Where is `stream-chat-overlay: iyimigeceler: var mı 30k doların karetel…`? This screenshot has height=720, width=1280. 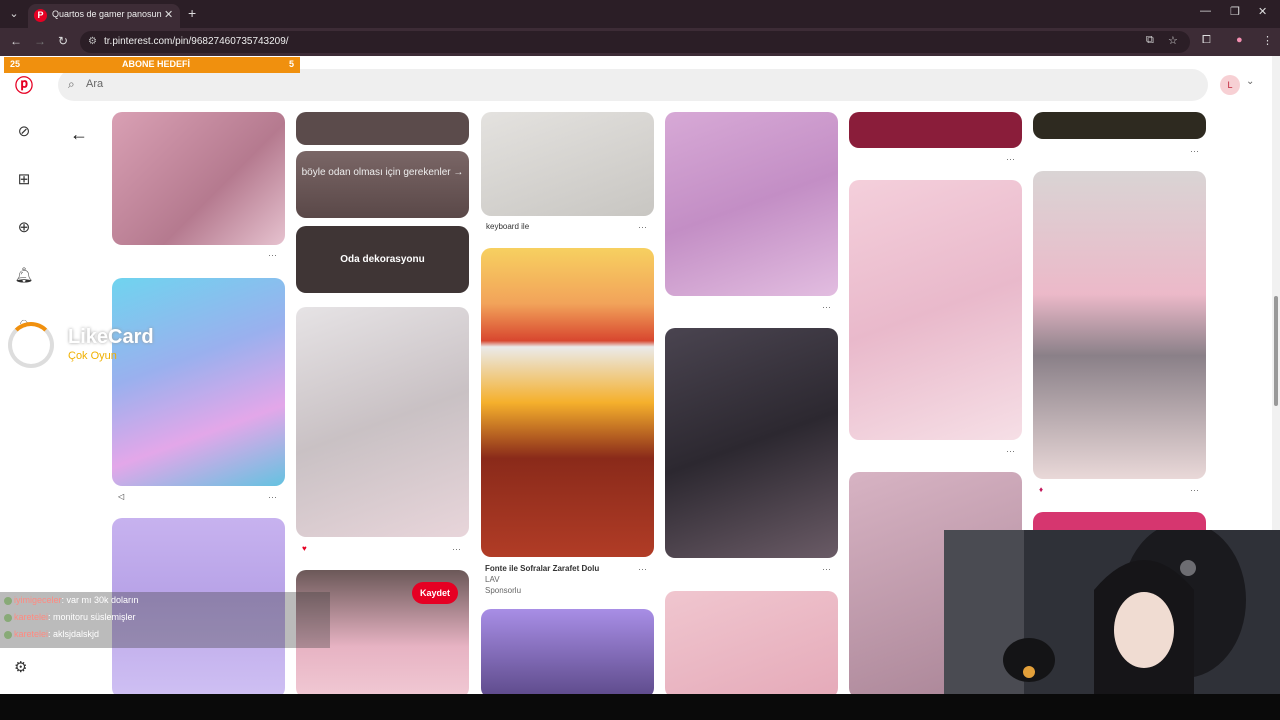
stream-chat-overlay: iyimigeceler: var mı 30k doların karetel… is located at coordinates (165, 620).